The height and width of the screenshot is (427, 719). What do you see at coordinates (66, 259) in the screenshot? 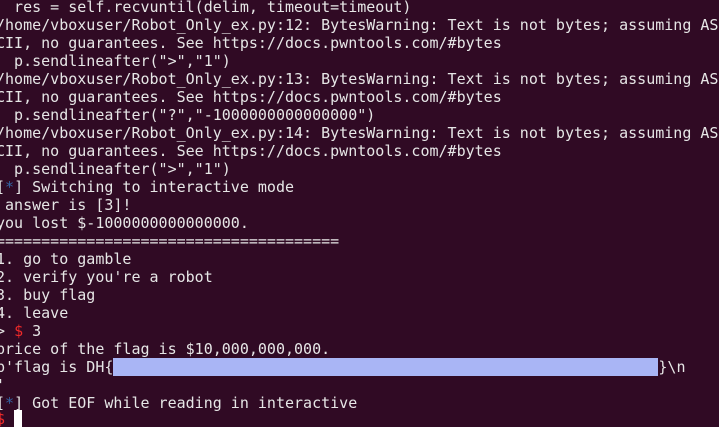
I see `menu-item: 1. go to gamble` at bounding box center [66, 259].